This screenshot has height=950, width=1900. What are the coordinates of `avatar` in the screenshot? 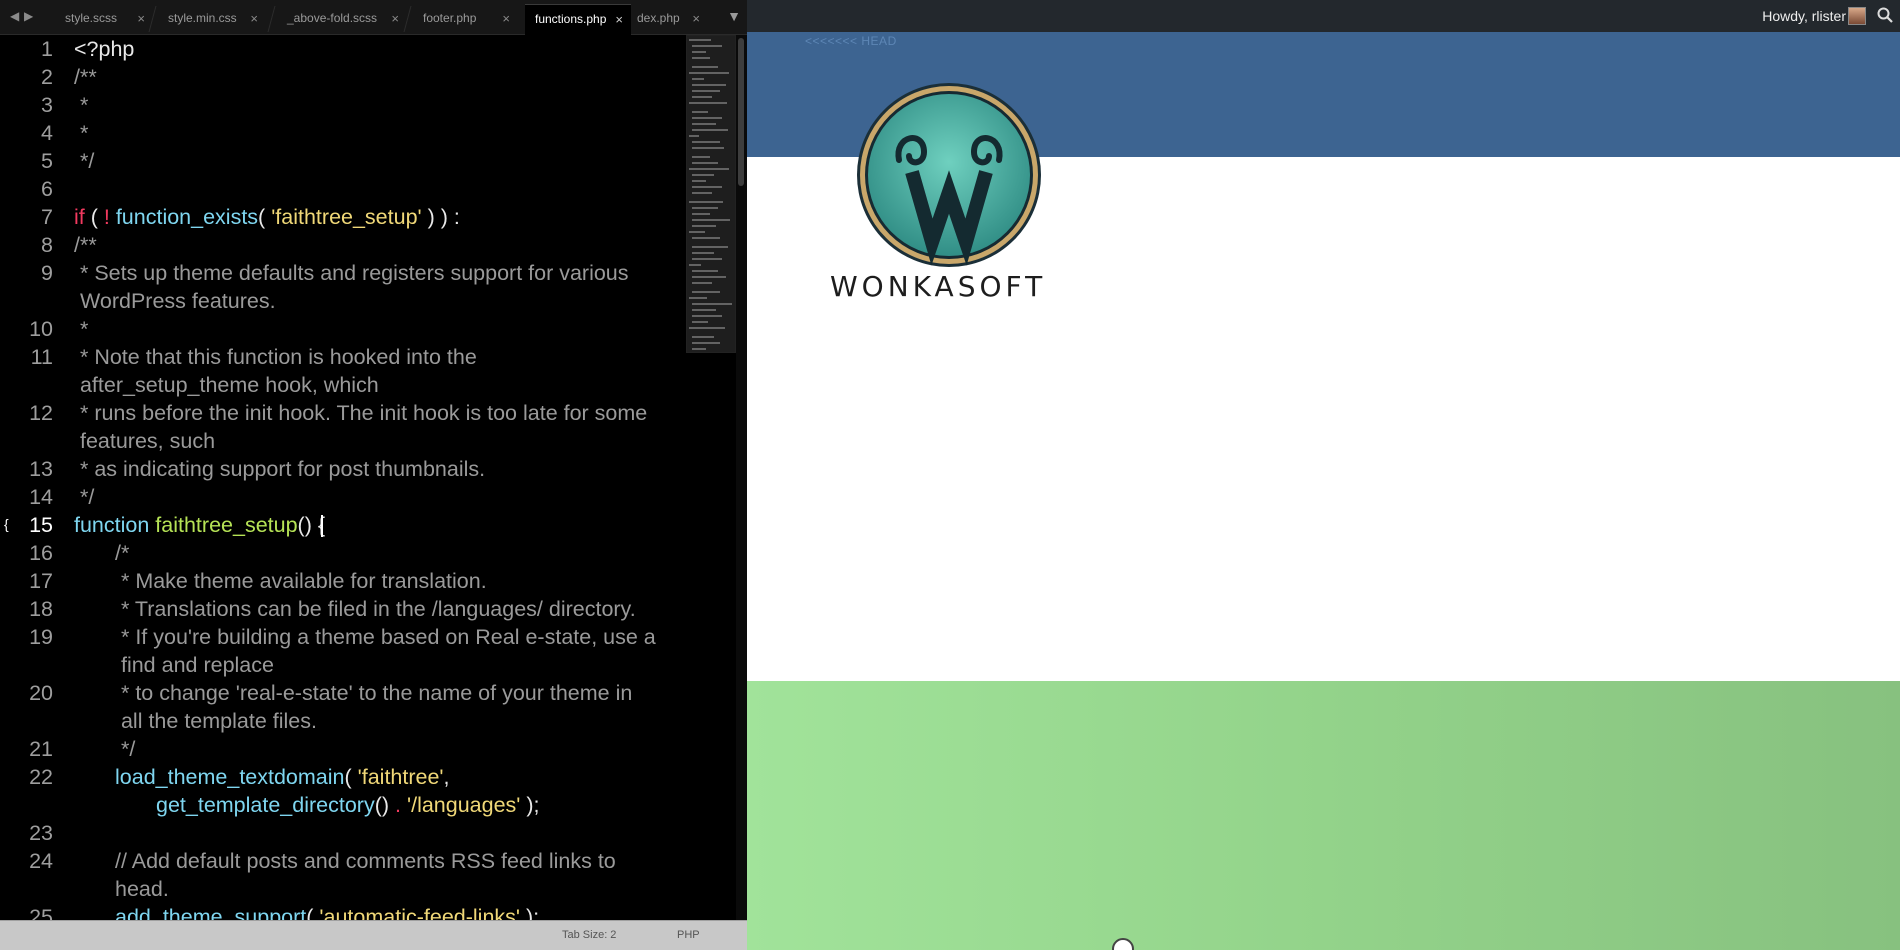 It's located at (1857, 16).